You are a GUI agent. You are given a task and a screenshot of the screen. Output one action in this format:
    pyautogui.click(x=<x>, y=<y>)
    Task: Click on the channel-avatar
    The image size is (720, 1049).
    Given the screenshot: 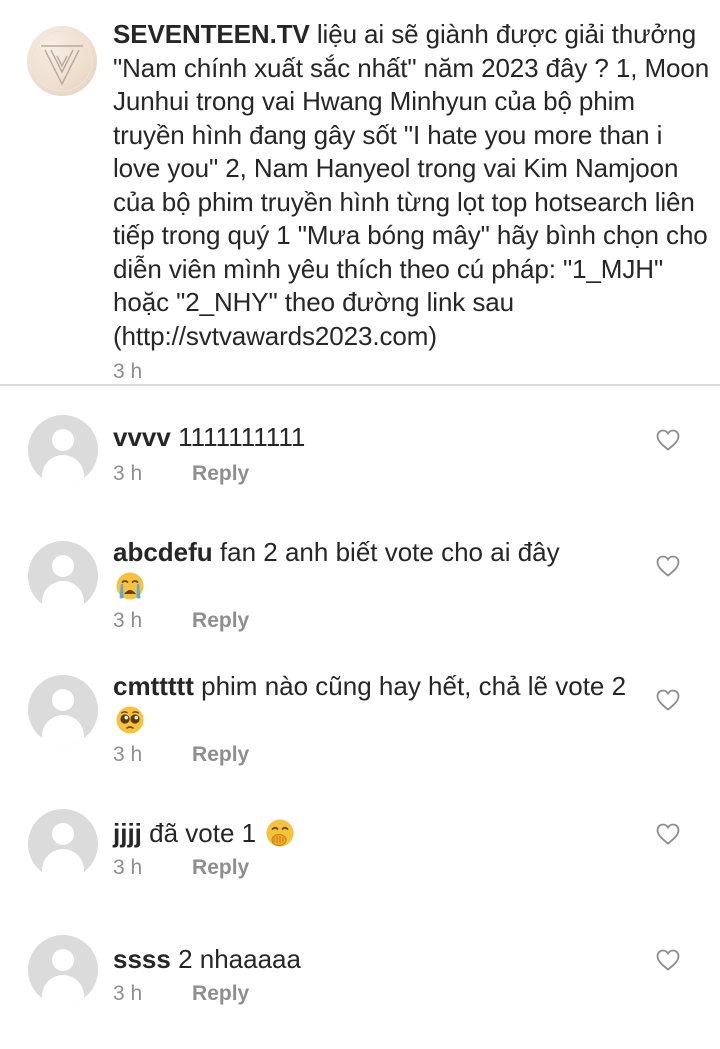 What is the action you would take?
    pyautogui.click(x=62, y=61)
    